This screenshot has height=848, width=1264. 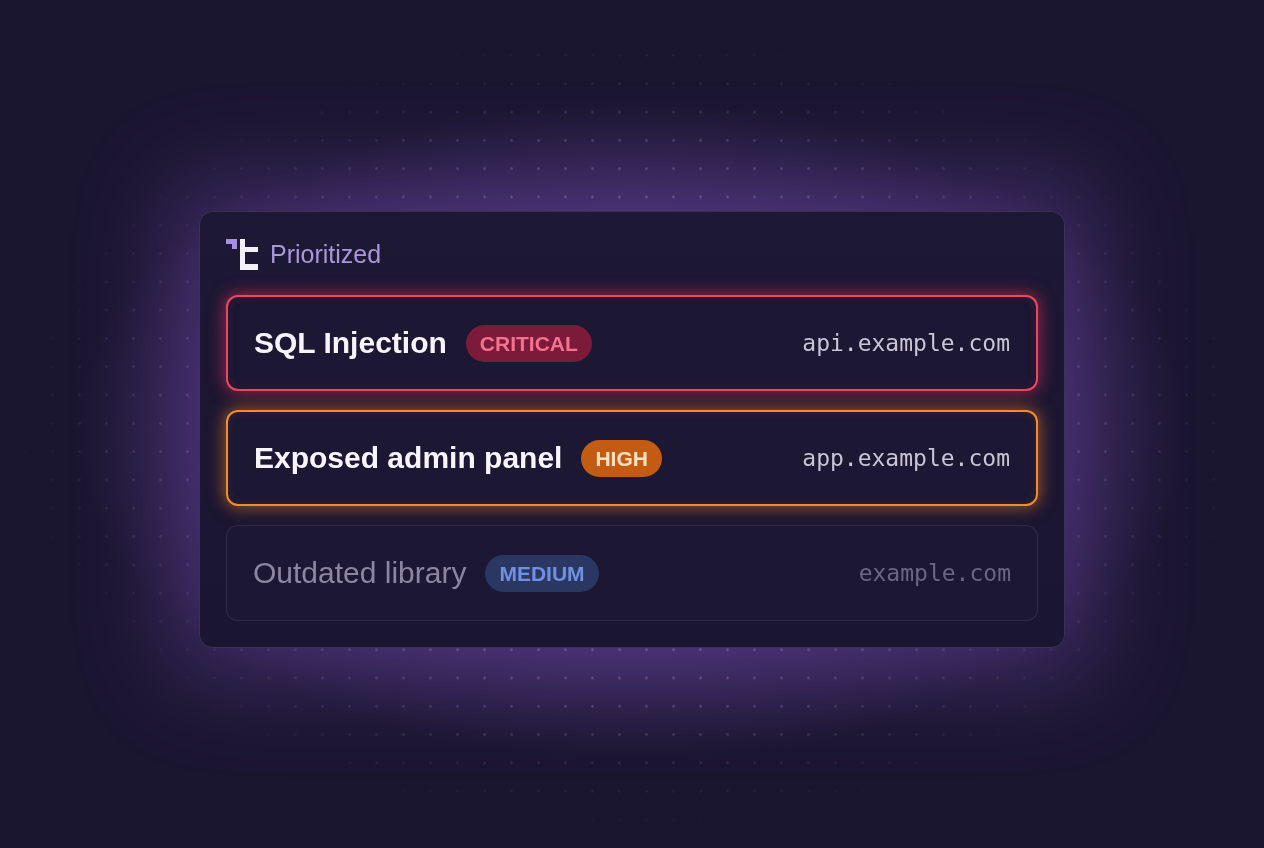 I want to click on severity-badge: MEDIUM, so click(x=542, y=573).